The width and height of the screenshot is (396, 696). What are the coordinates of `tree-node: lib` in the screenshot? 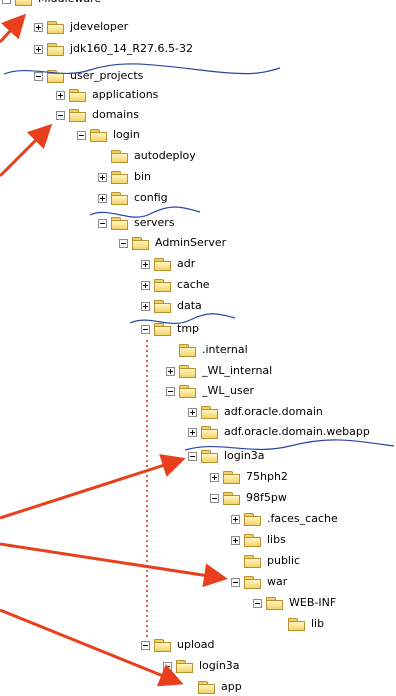 It's located at (299, 624).